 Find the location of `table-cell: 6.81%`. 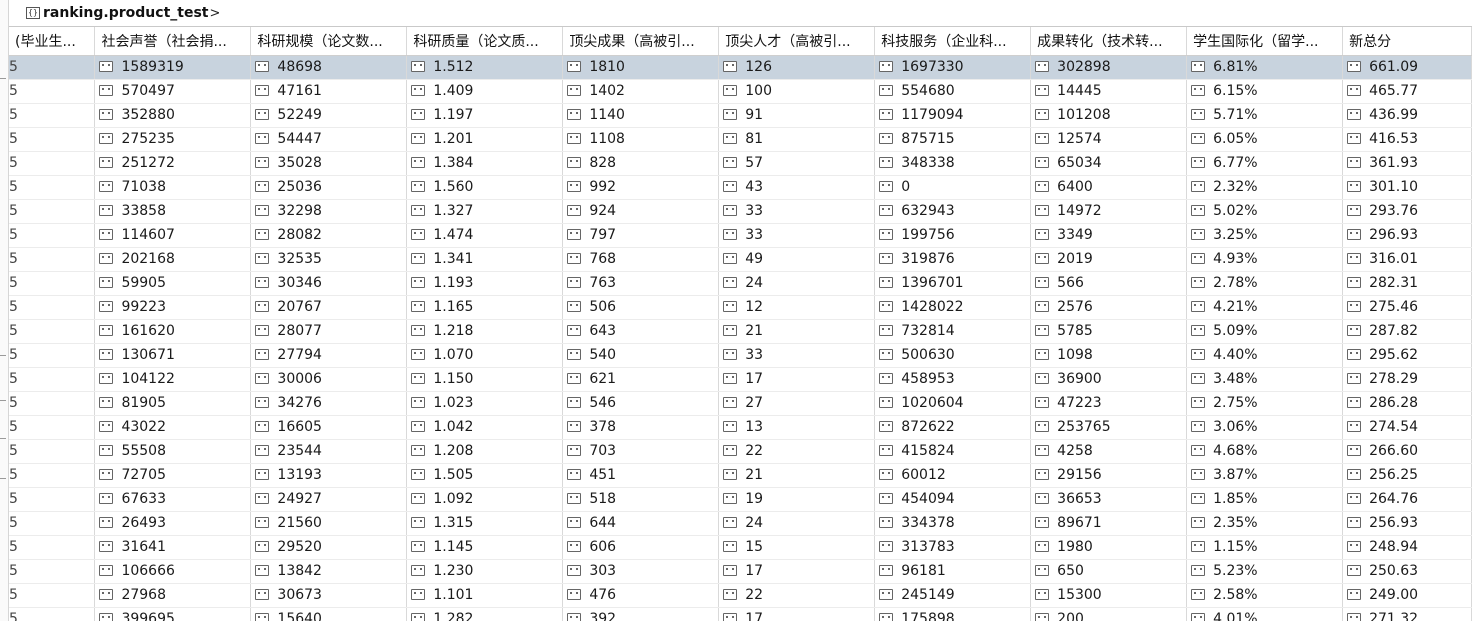

table-cell: 6.81% is located at coordinates (1265, 67).